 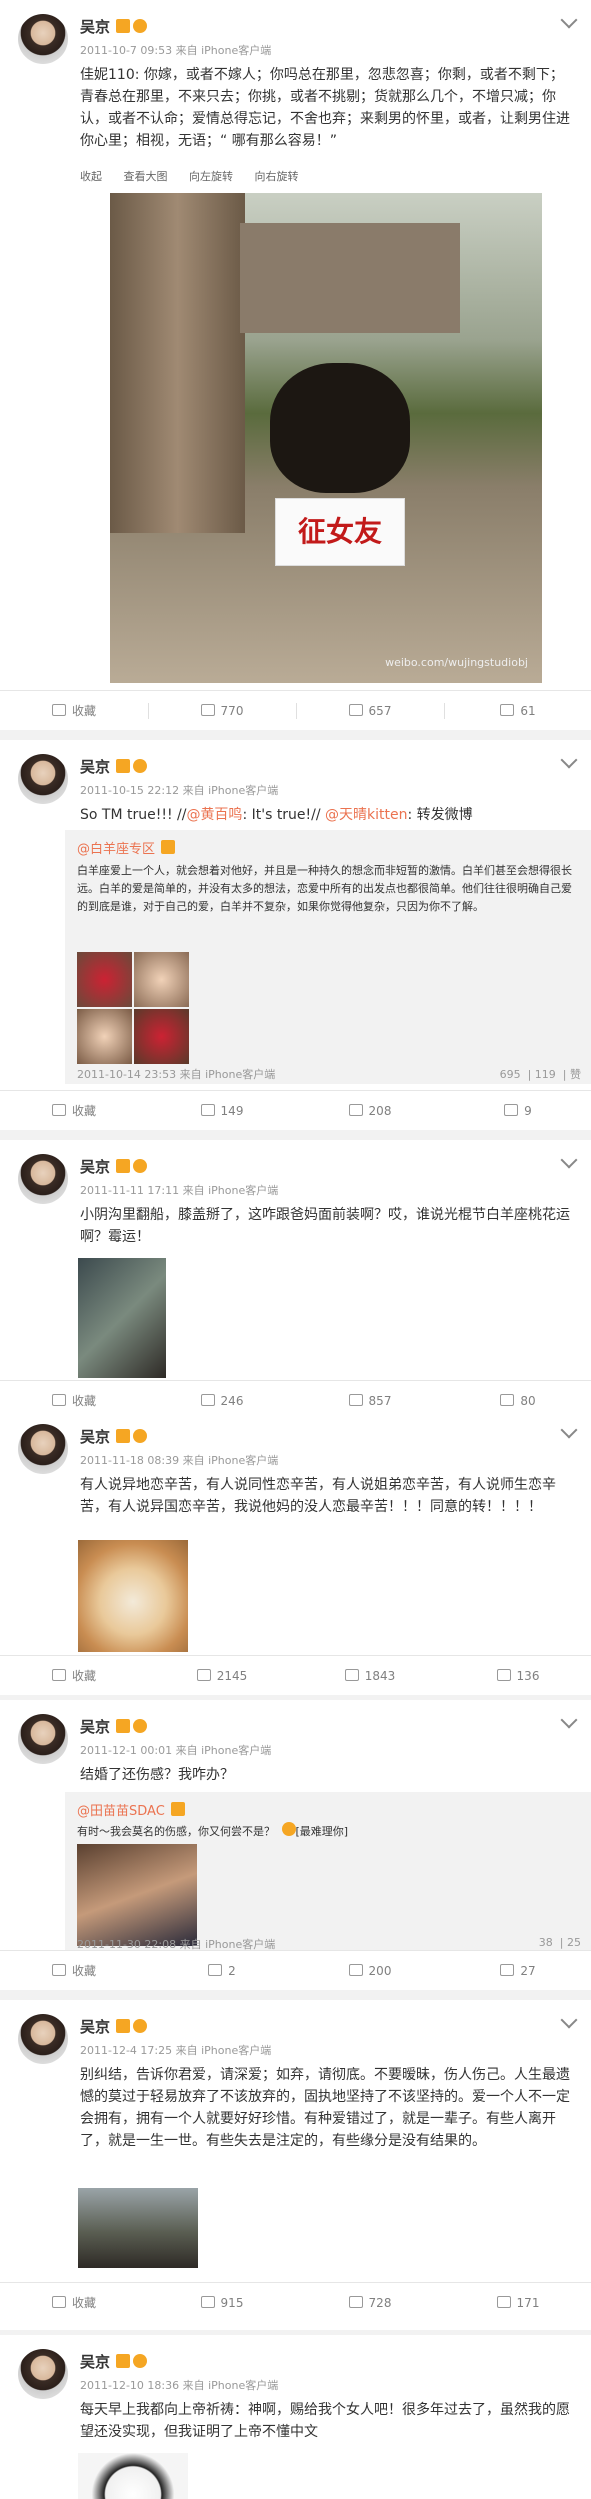 I want to click on mention-link: @天晴kitten, so click(x=366, y=815).